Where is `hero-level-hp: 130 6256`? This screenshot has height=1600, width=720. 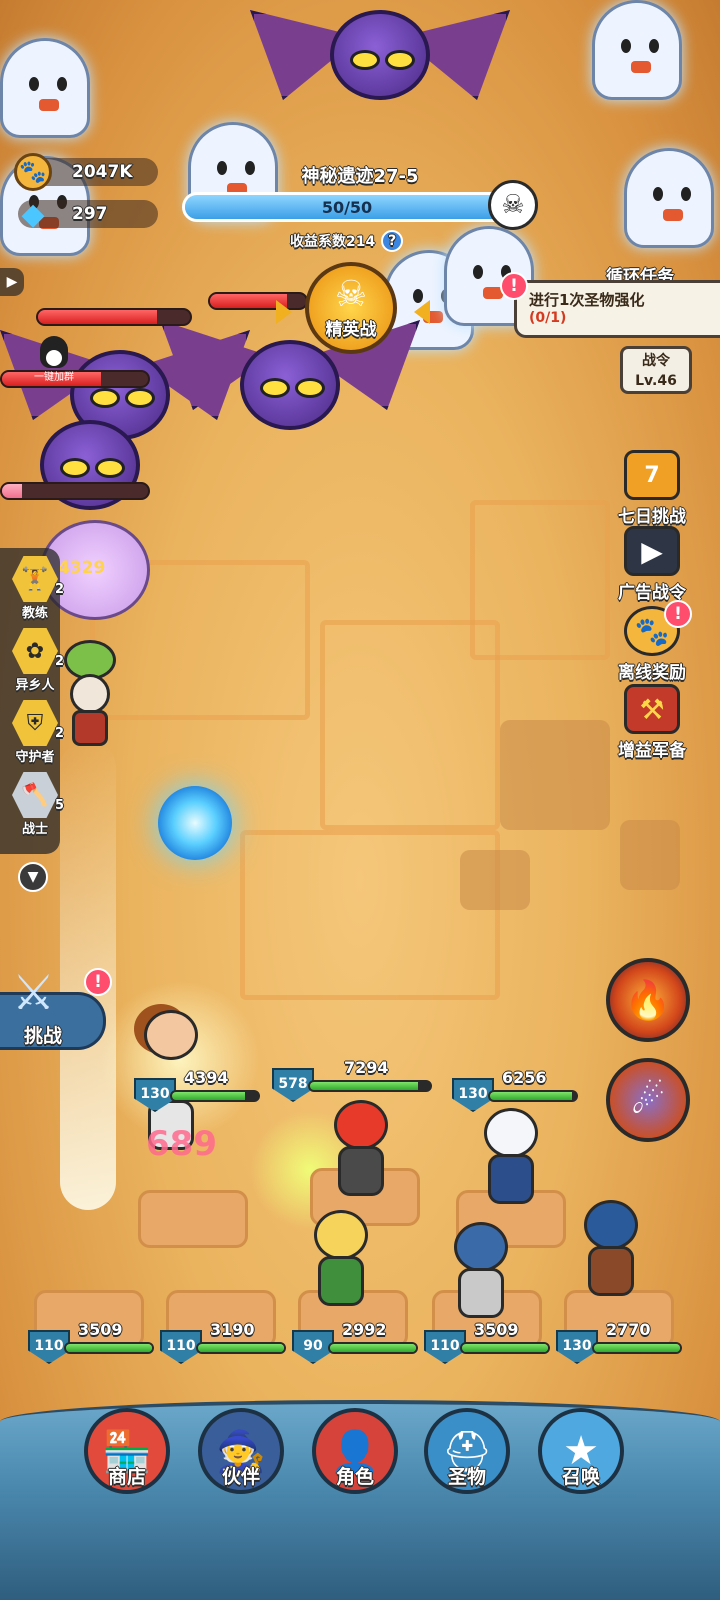
hero-level-hp: 130 6256 is located at coordinates (516, 1091).